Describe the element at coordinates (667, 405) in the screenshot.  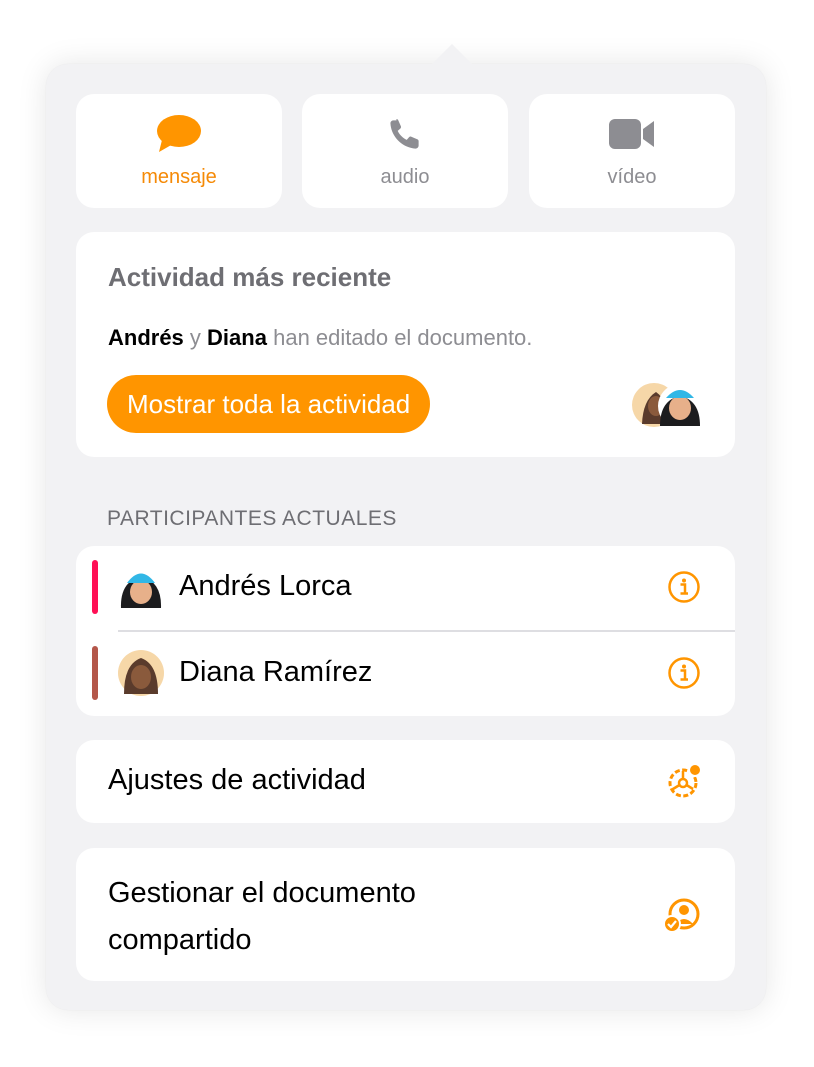
I see `avatar-group-icon` at that location.